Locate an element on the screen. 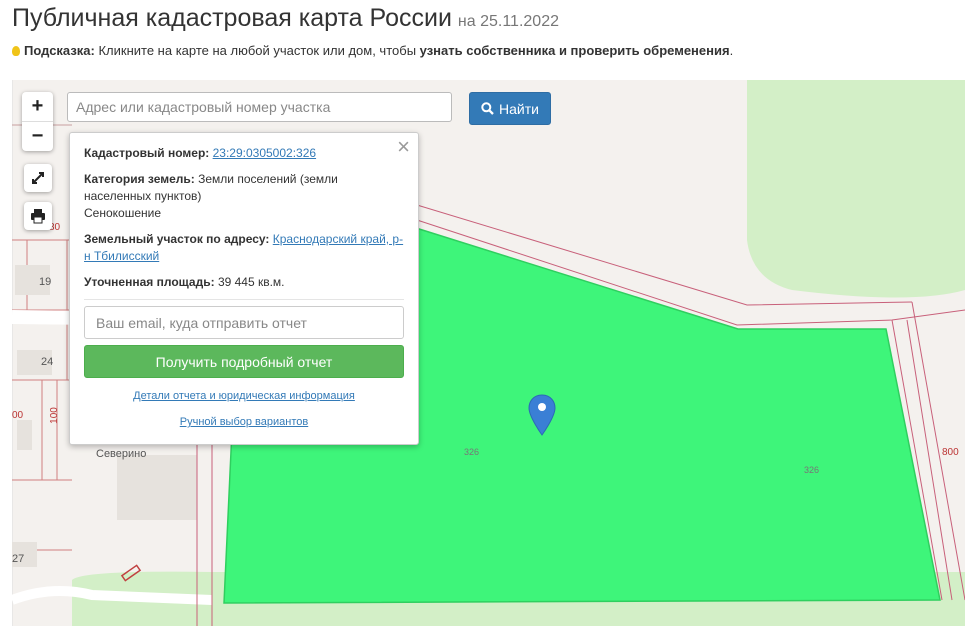 This screenshot has width=965, height=626. fullscreen-button is located at coordinates (38, 178).